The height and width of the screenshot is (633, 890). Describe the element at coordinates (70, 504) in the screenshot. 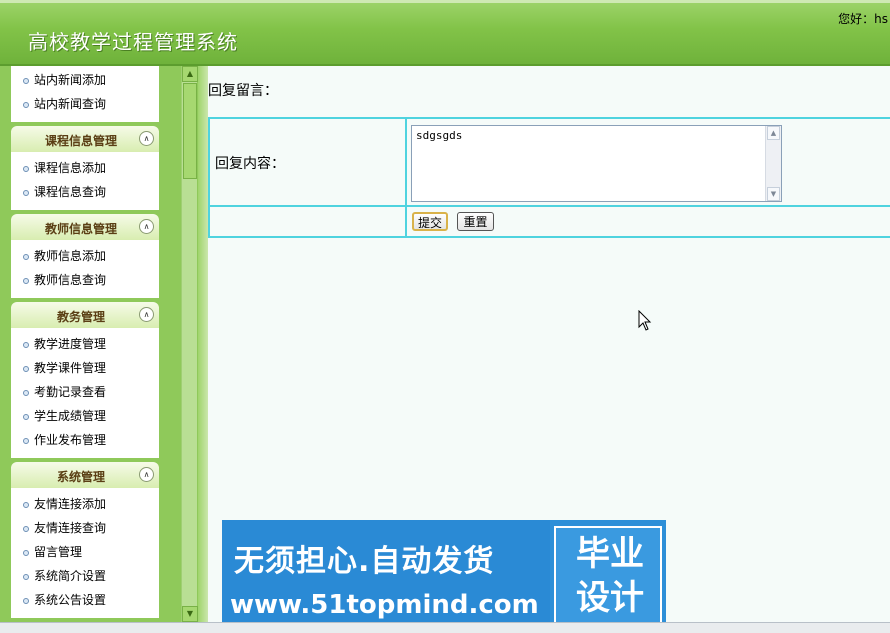

I see `menu-item-label: 友情连接添加` at that location.